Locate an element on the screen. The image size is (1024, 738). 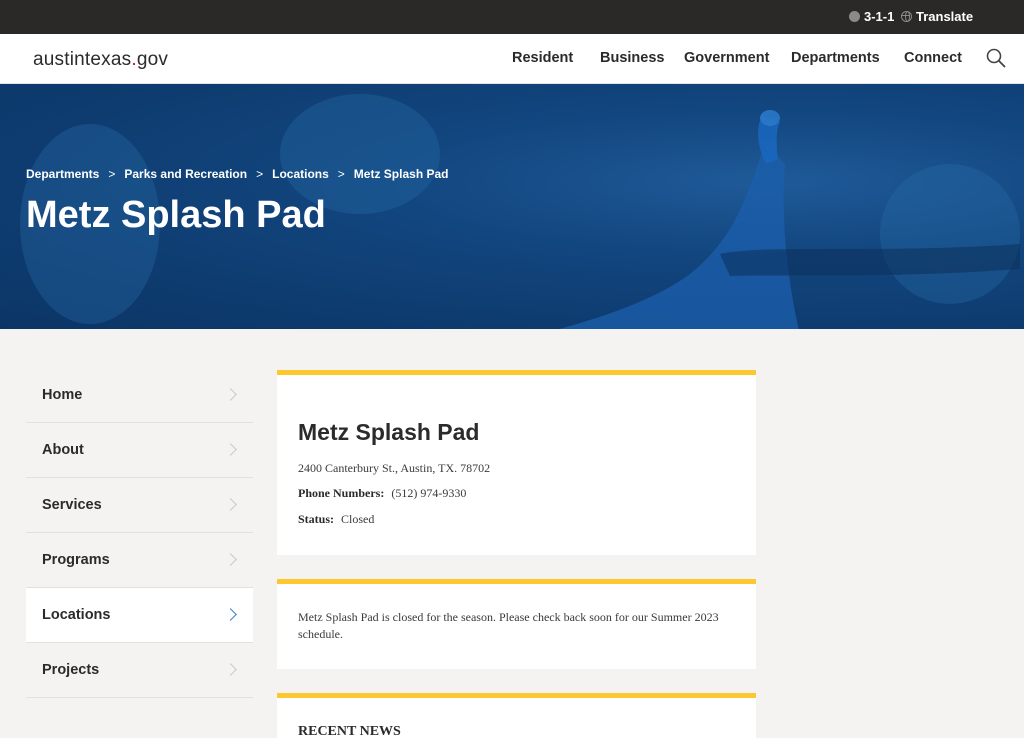
logo-tld: gov is located at coordinates (152, 59).